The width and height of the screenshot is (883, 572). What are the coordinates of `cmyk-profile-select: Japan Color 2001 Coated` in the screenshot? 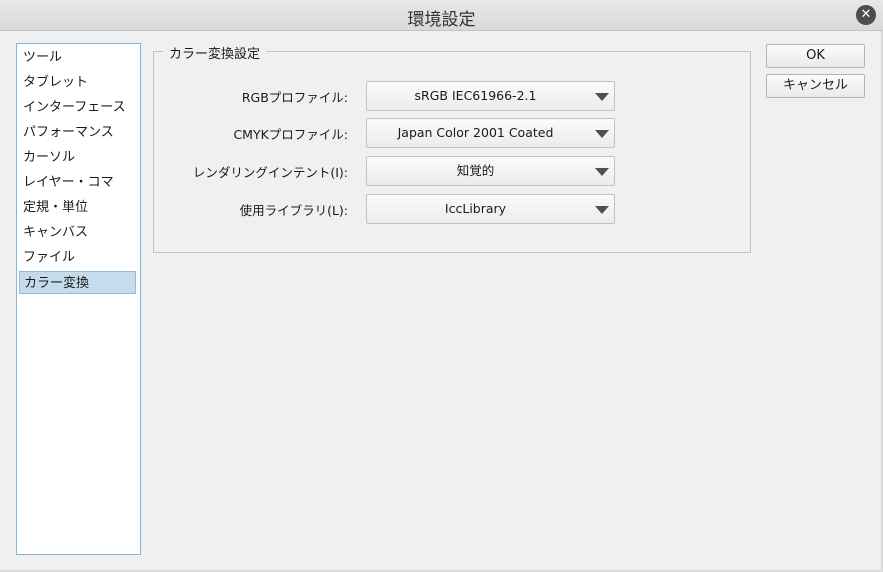 It's located at (490, 133).